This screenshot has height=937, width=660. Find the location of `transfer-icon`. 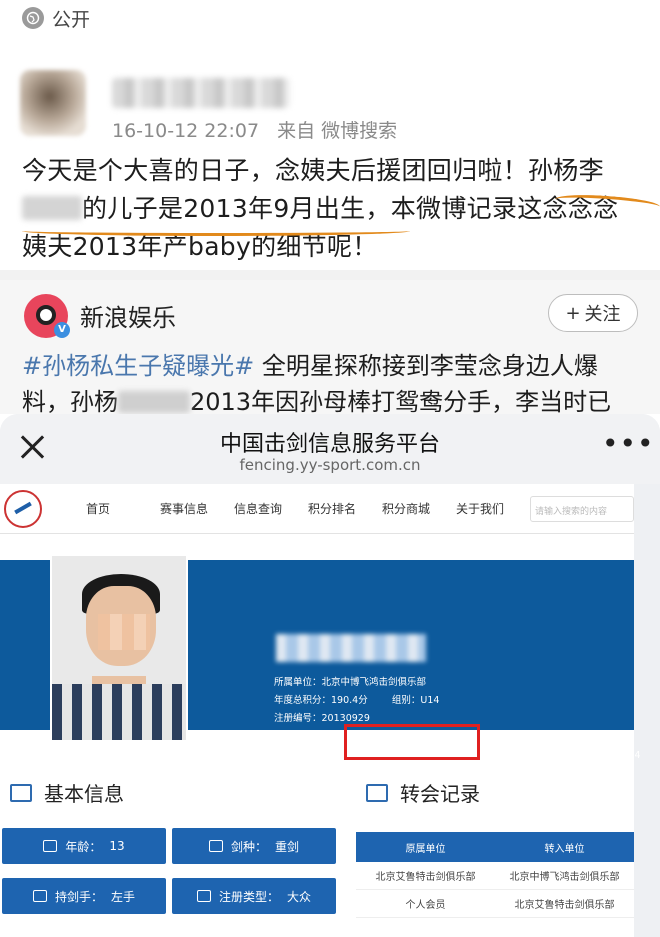

transfer-icon is located at coordinates (377, 792).